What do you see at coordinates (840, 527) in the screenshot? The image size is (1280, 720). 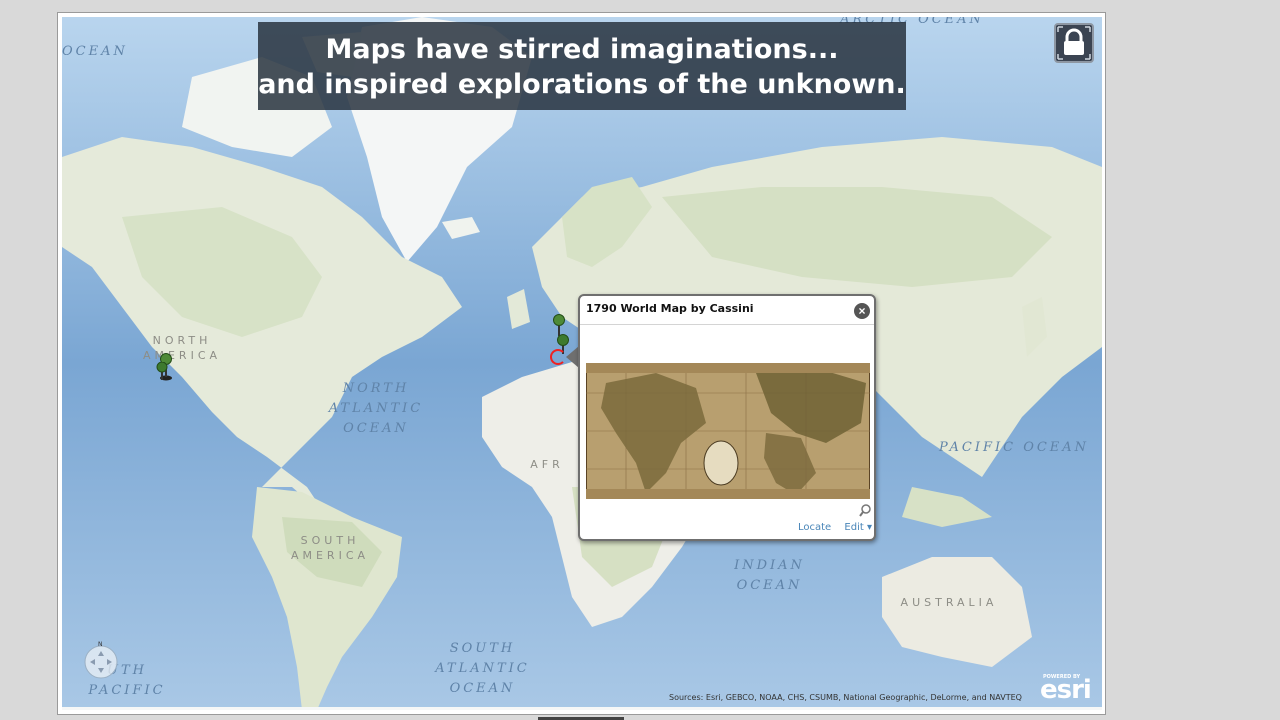 I see `popup-actions: Locate Edit ▾` at bounding box center [840, 527].